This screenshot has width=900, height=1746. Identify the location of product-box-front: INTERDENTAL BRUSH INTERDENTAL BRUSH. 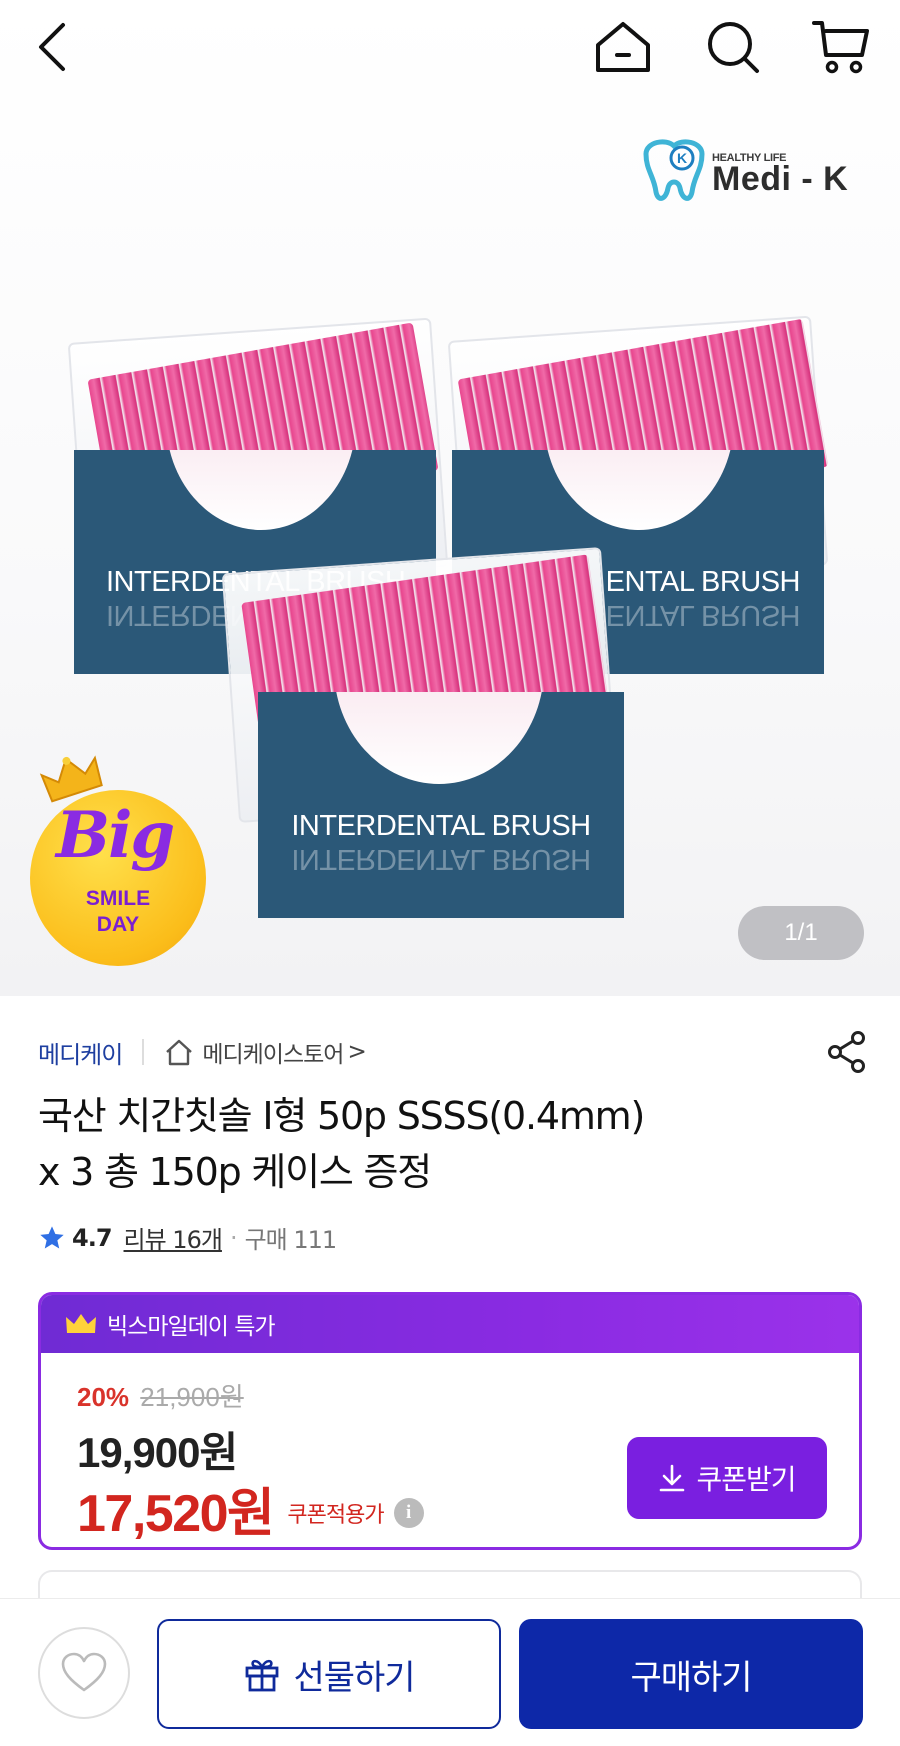
(445, 725).